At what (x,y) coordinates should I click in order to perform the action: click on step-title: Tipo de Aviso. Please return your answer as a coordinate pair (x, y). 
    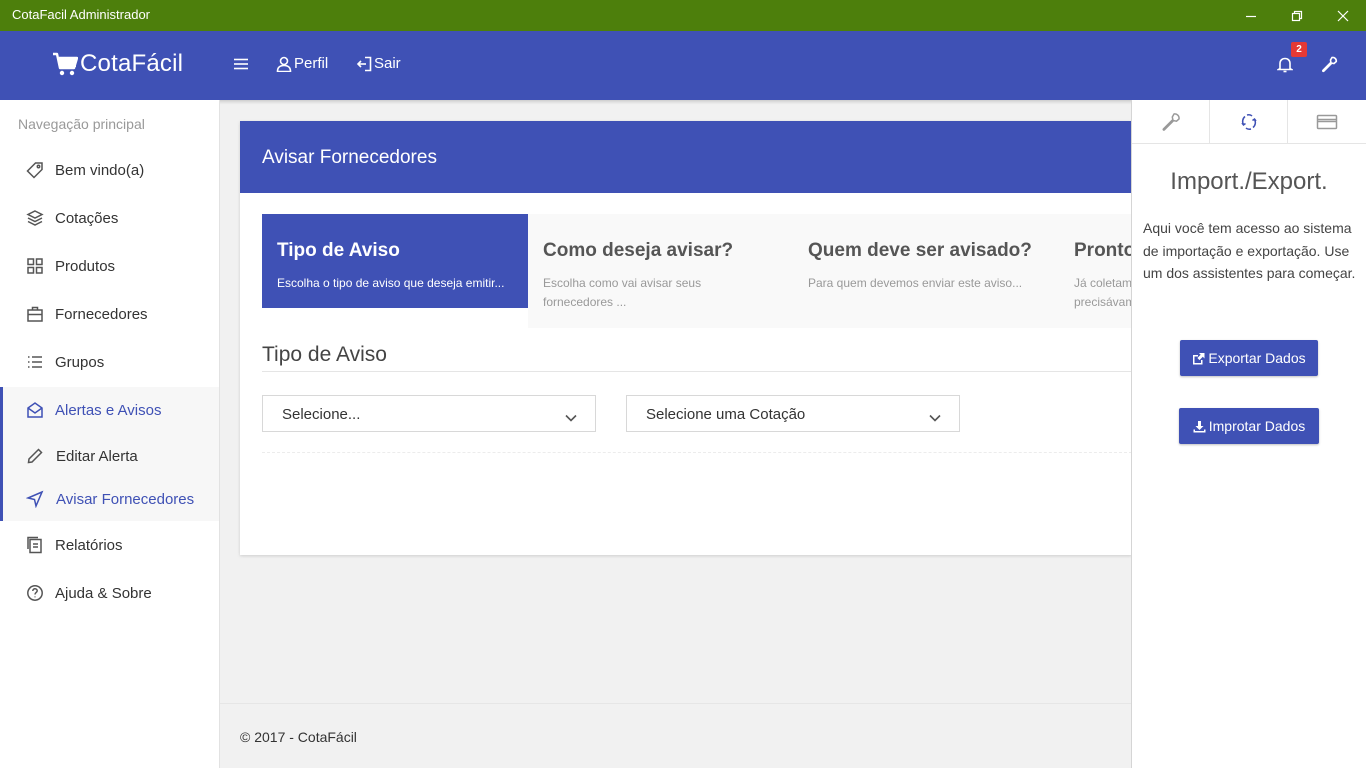
    Looking at the image, I should click on (338, 250).